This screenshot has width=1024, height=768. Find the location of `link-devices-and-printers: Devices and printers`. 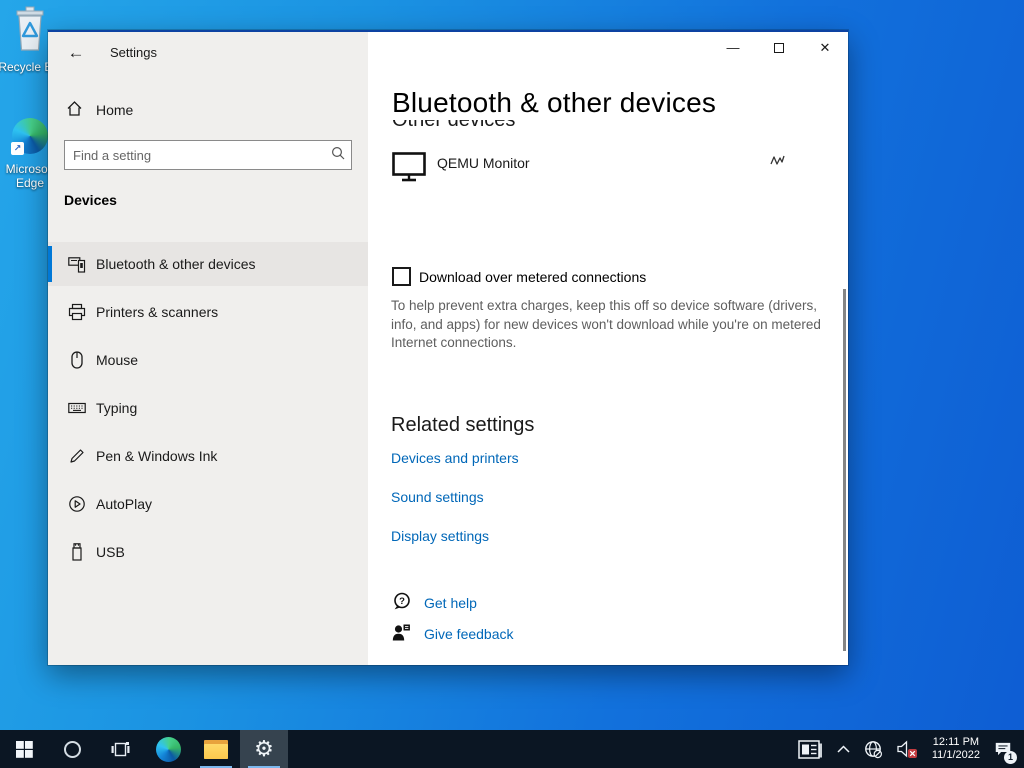

link-devices-and-printers: Devices and printers is located at coordinates (455, 458).